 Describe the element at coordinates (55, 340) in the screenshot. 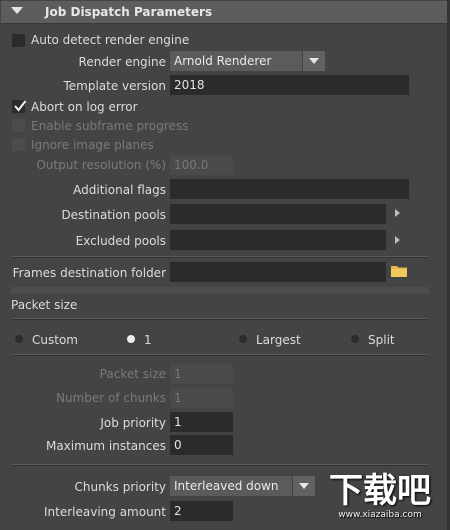

I see `radio-custom-label: Custom` at that location.